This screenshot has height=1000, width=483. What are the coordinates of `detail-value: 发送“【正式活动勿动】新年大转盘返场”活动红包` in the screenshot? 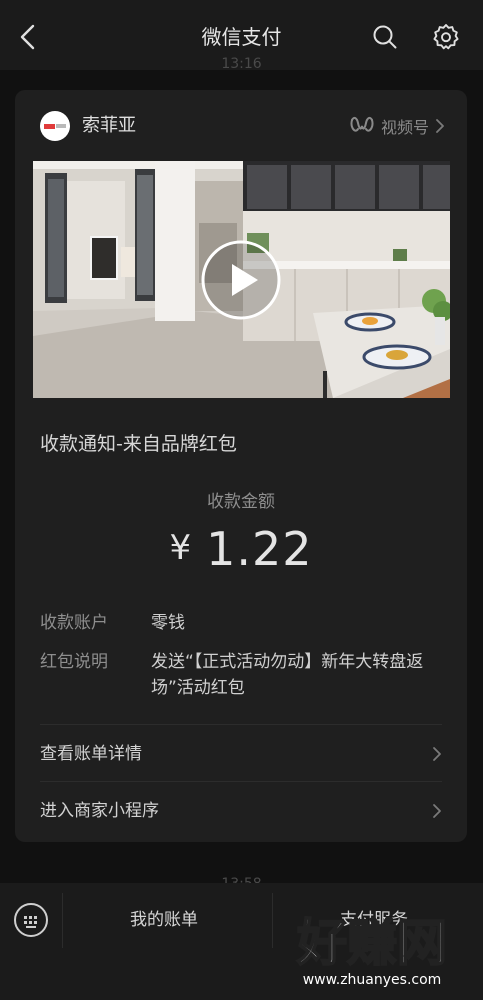 It's located at (287, 675).